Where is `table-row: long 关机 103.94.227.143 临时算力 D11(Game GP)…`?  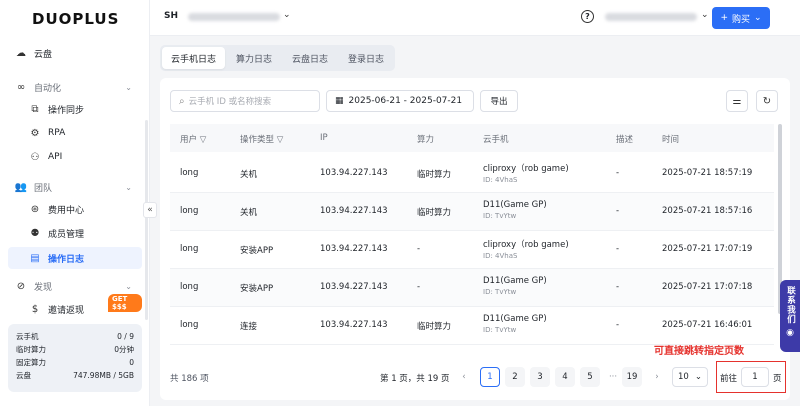 table-row: long 关机 103.94.227.143 临时算力 D11(Game GP)… is located at coordinates (472, 212).